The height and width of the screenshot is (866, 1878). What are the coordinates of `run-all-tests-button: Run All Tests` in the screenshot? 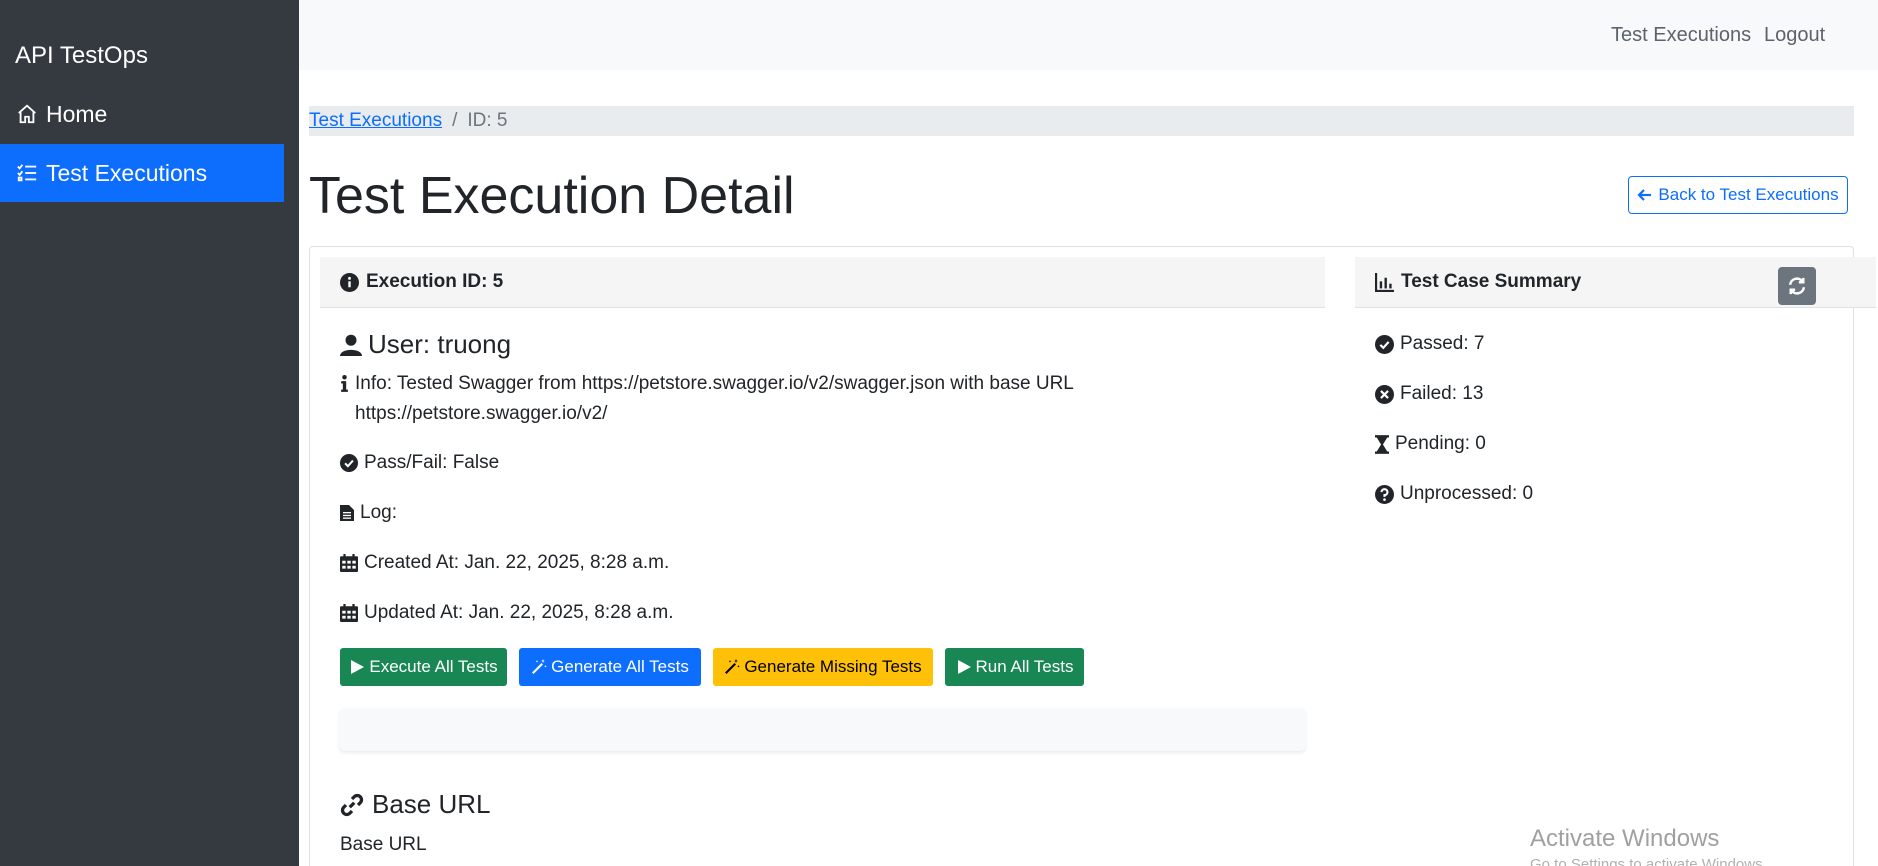 It's located at (1014, 667).